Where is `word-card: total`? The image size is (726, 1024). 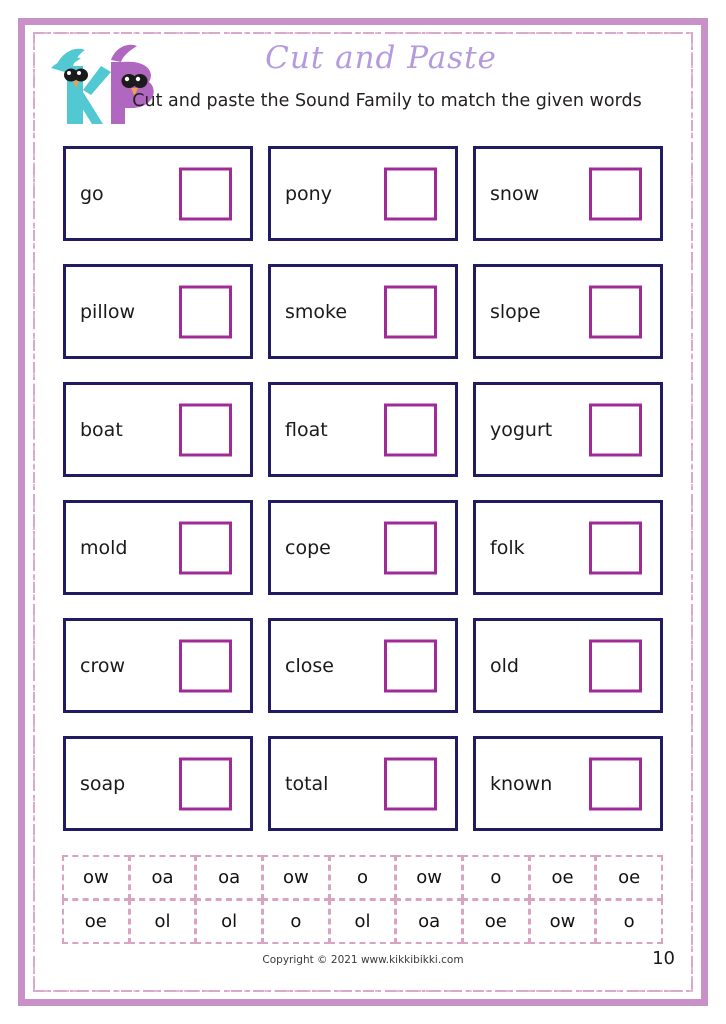 word-card: total is located at coordinates (363, 783).